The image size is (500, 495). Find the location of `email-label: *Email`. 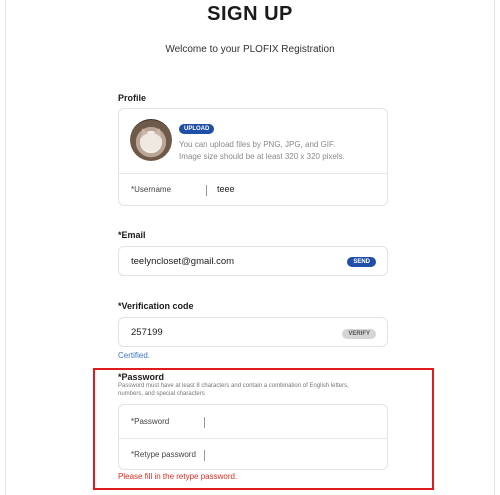

email-label: *Email is located at coordinates (132, 235).